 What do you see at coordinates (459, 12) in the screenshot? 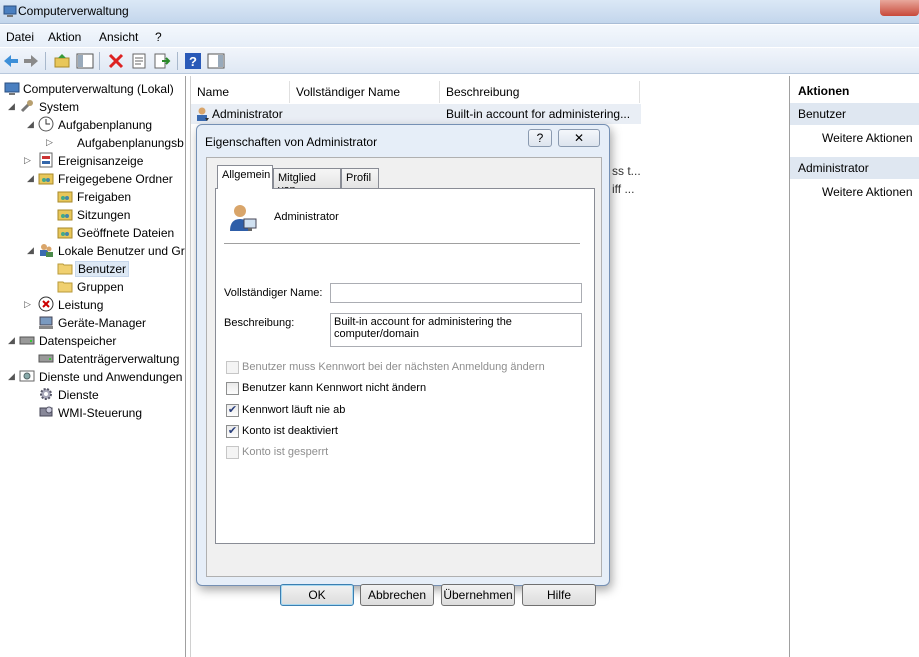
I see `title-bar: Computerverwaltung` at bounding box center [459, 12].